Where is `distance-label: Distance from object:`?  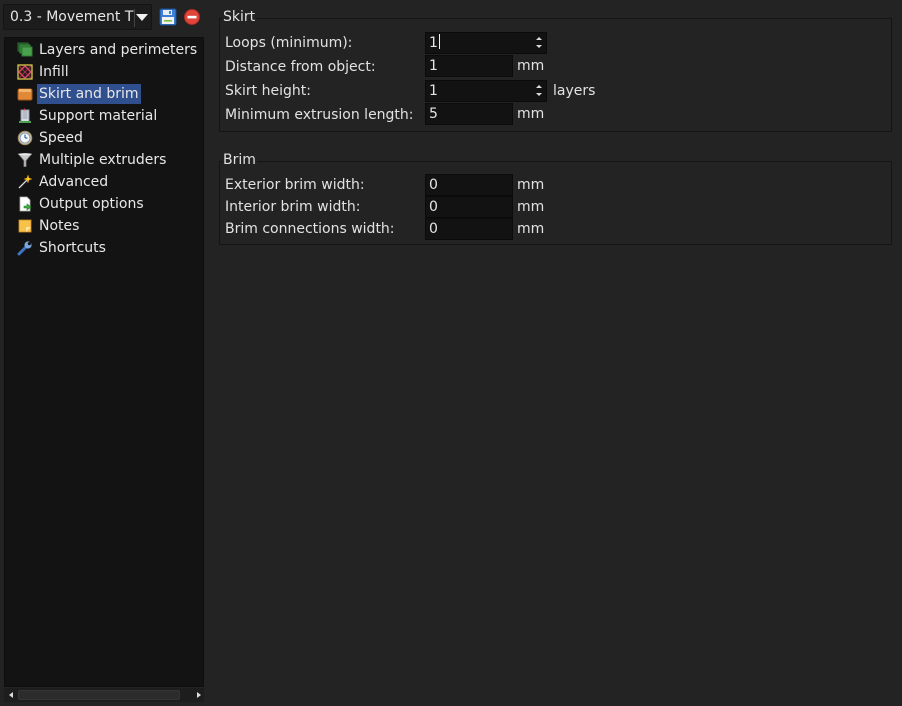
distance-label: Distance from object: is located at coordinates (300, 67).